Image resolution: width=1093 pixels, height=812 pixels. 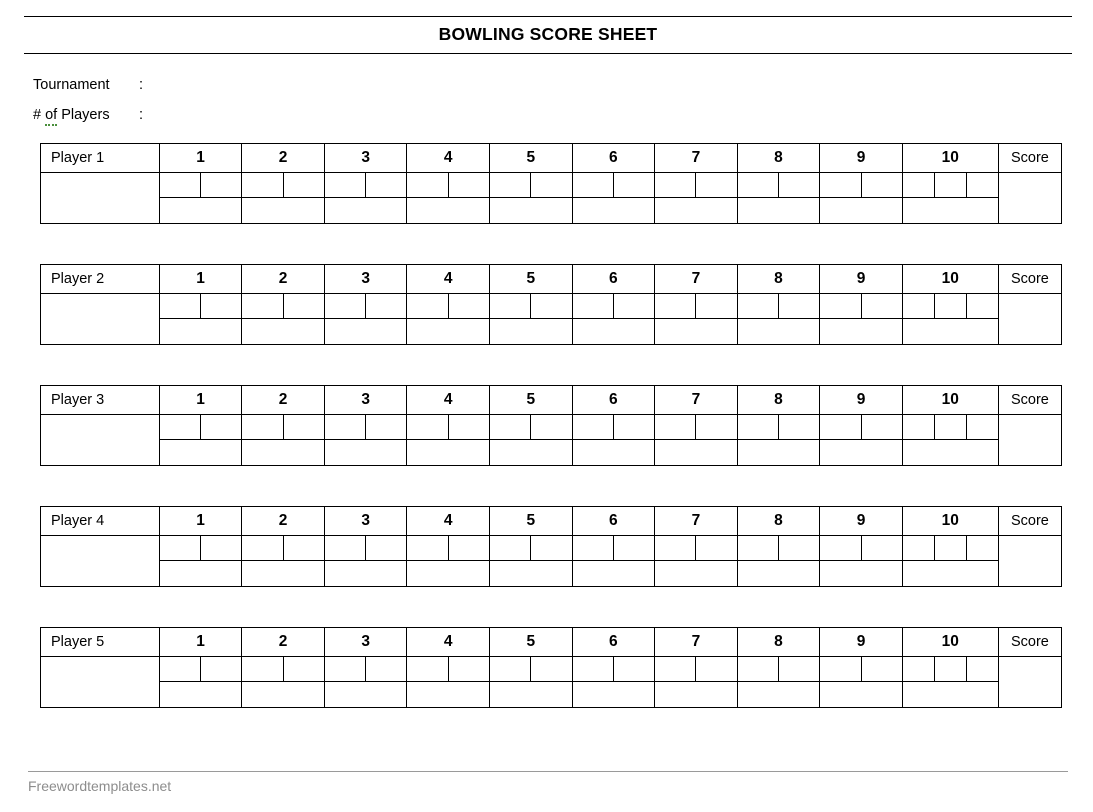 What do you see at coordinates (293, 85) in the screenshot?
I see `tournament-input` at bounding box center [293, 85].